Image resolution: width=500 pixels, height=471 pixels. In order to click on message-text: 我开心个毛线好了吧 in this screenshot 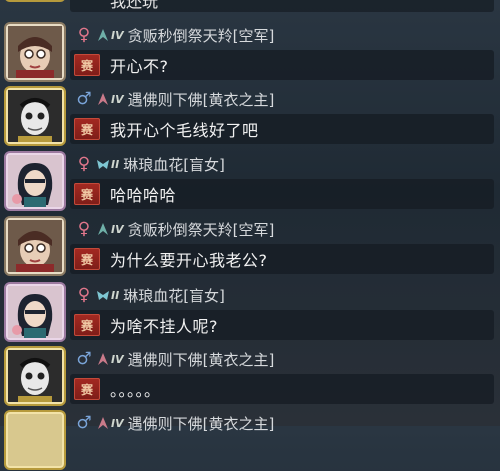, I will do `click(184, 130)`.